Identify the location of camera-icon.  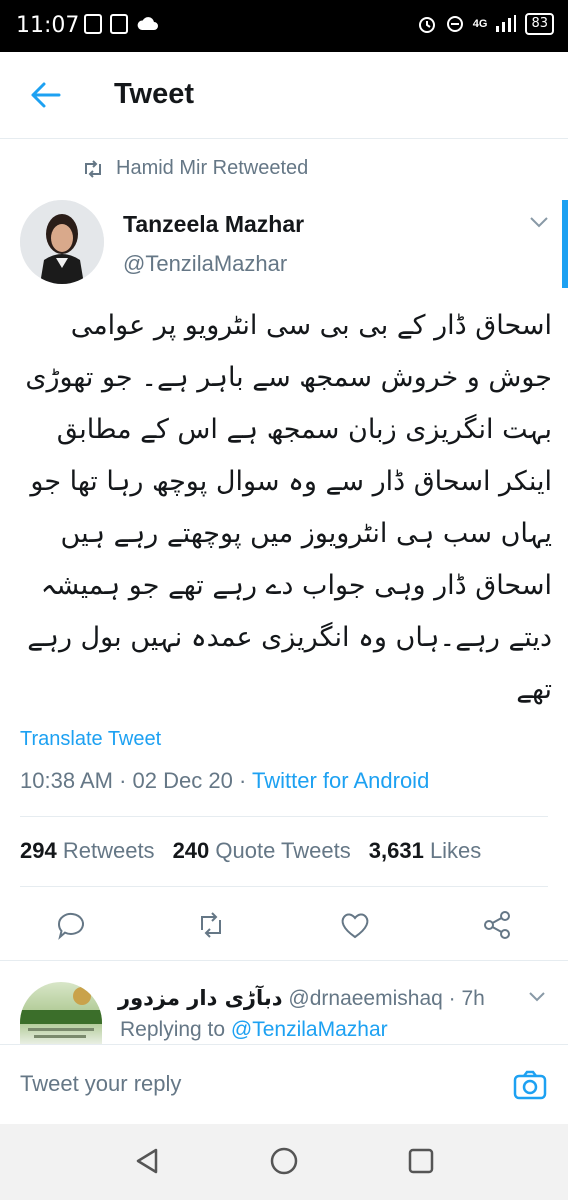
(530, 1085).